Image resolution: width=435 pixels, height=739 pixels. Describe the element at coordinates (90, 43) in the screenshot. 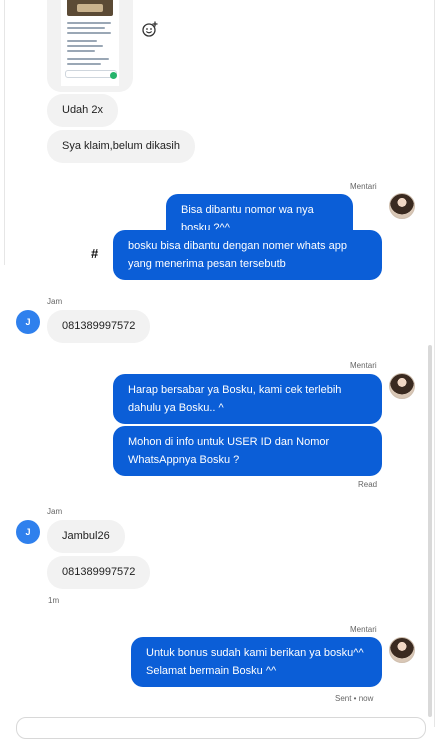

I see `thumbnail-phone-screen` at that location.